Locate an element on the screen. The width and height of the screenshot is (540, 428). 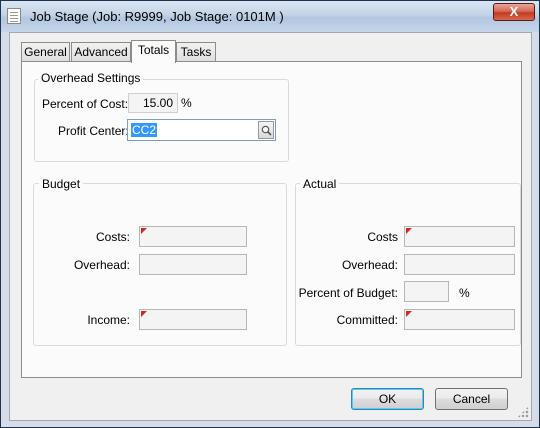
percent-of-budget-field is located at coordinates (426, 291).